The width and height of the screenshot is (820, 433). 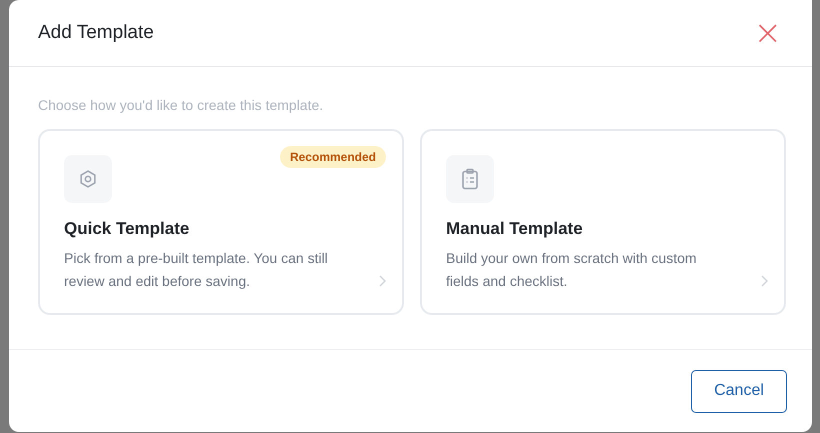 What do you see at coordinates (181, 105) in the screenshot?
I see `instruction-text: Choose how you'd like to create this template.` at bounding box center [181, 105].